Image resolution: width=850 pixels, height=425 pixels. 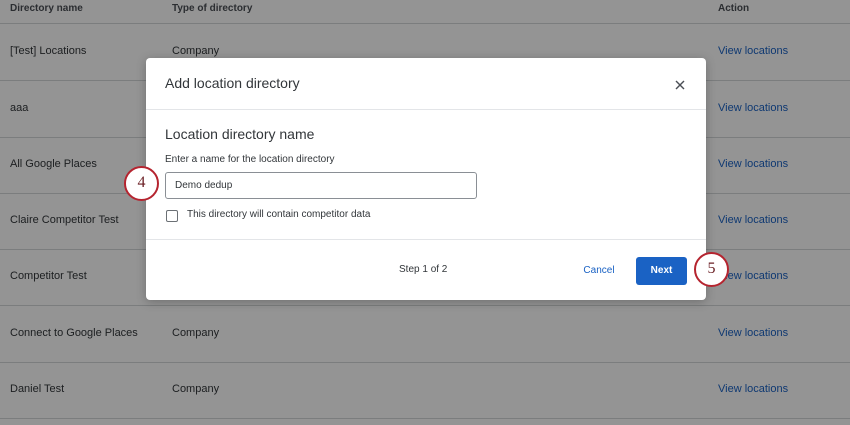 I want to click on cancel-button: Cancel, so click(x=599, y=270).